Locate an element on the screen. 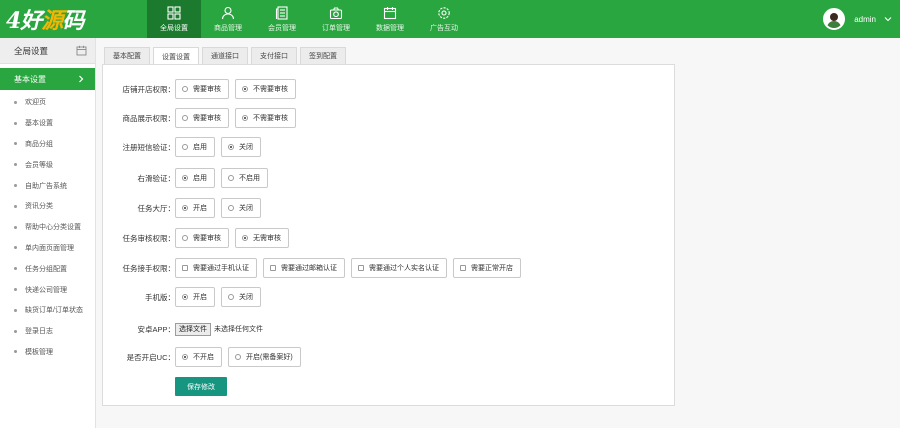 This screenshot has width=900, height=428. sidebar-header: 全局设置 is located at coordinates (47, 51).